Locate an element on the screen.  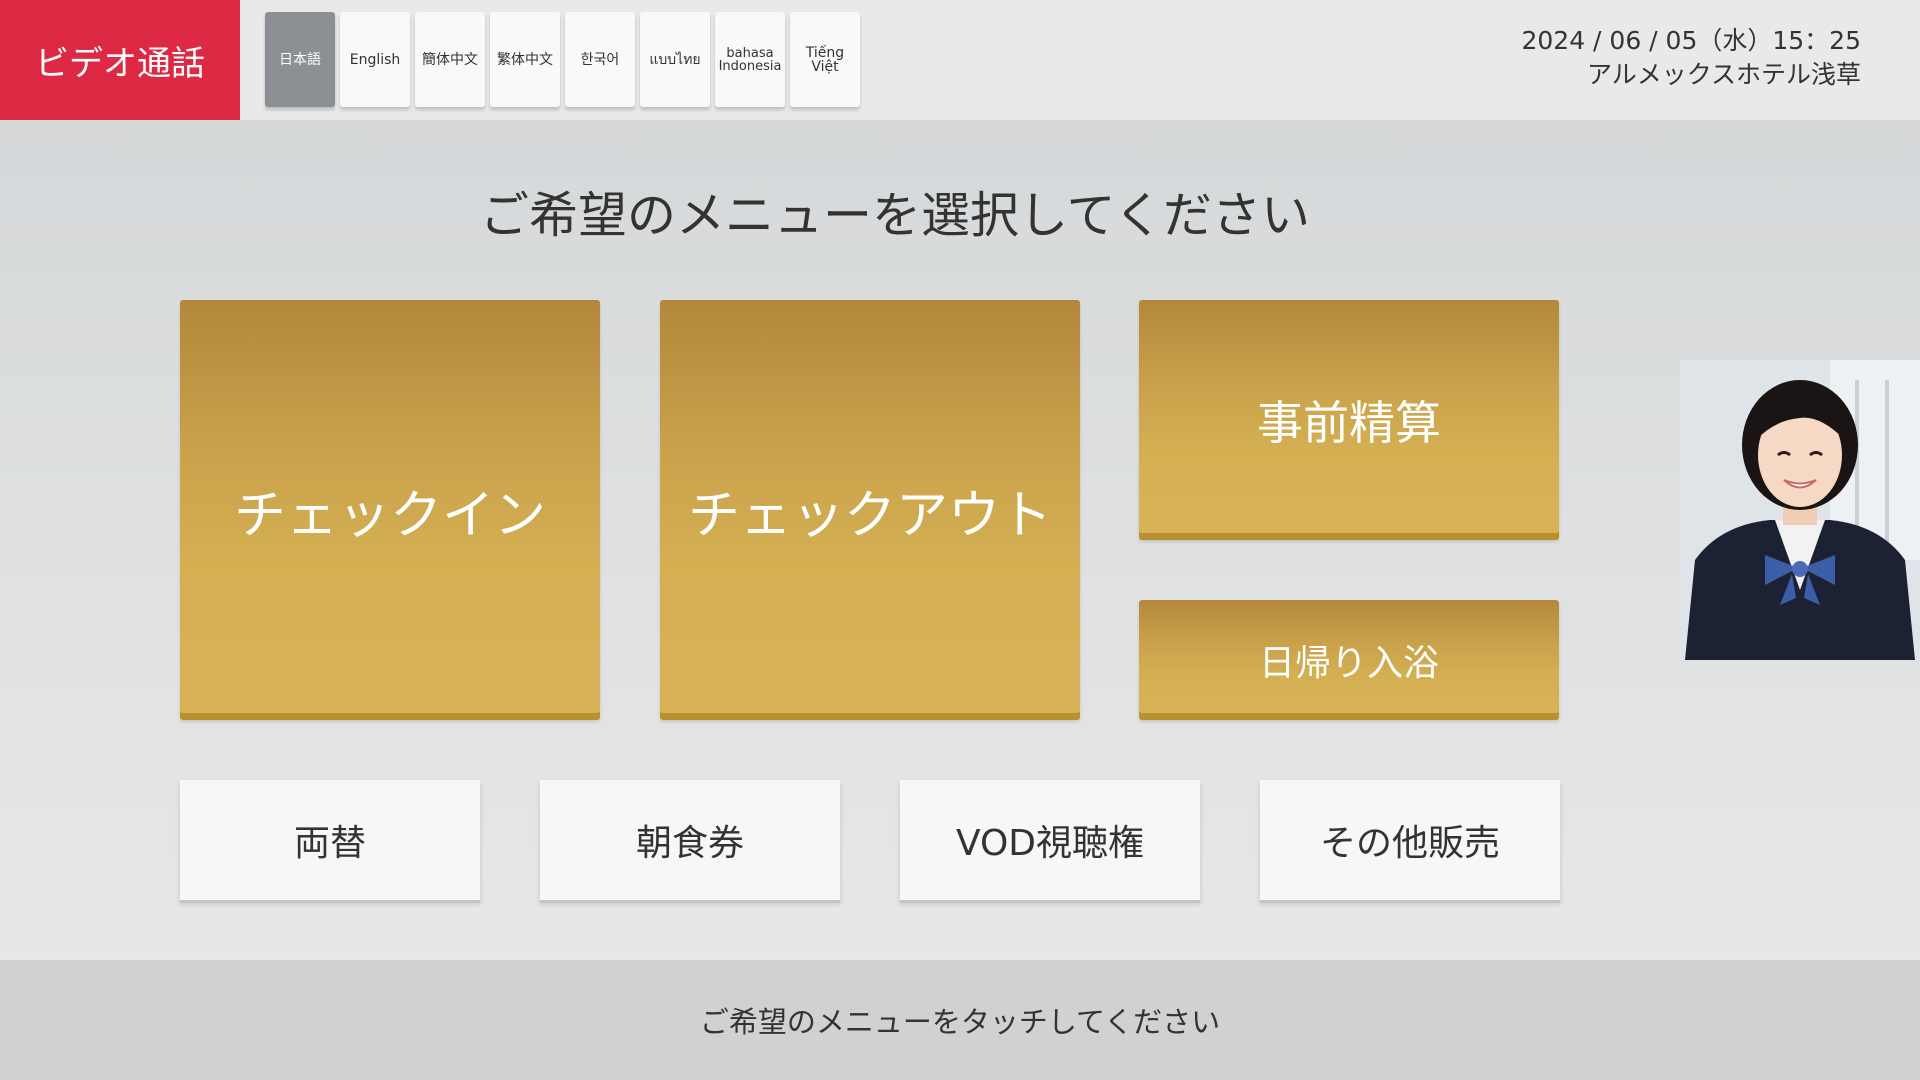
header-info: 2024 / 06 / 05（水）15：25 アルメックスホテル浅草 is located at coordinates (1691, 58).